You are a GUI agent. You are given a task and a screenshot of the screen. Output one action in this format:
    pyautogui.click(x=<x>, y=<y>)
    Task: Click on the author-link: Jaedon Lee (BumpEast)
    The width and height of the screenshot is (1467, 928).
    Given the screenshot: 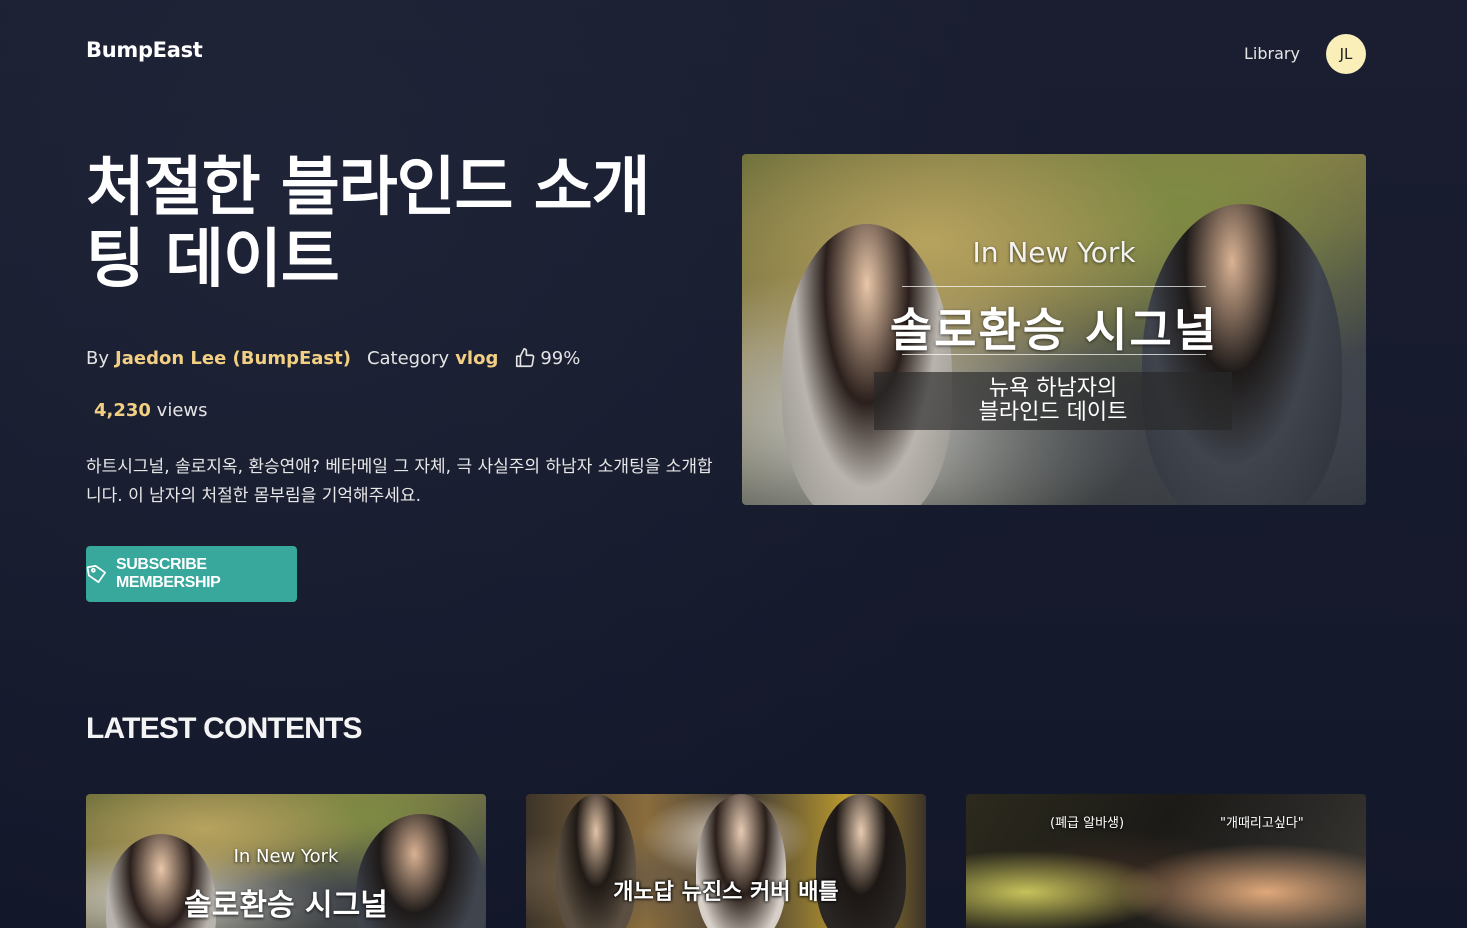 What is the action you would take?
    pyautogui.click(x=233, y=358)
    